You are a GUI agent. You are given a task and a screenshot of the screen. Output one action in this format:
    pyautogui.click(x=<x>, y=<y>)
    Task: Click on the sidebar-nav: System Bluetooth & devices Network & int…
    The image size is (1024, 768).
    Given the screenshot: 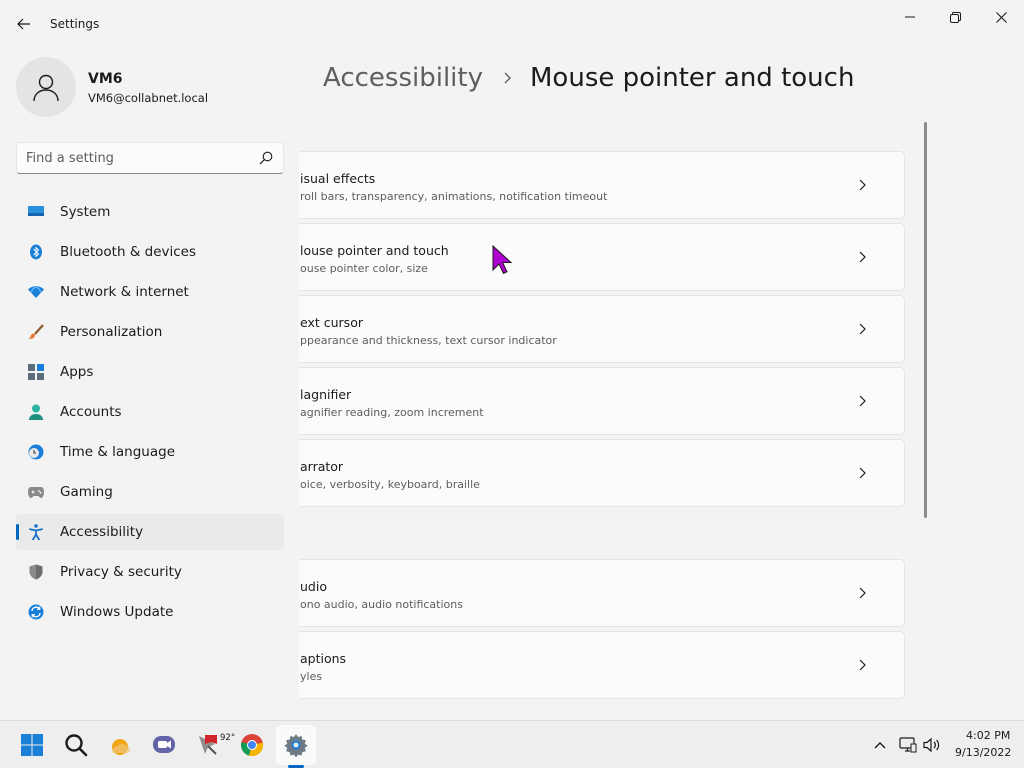 What is the action you would take?
    pyautogui.click(x=150, y=414)
    